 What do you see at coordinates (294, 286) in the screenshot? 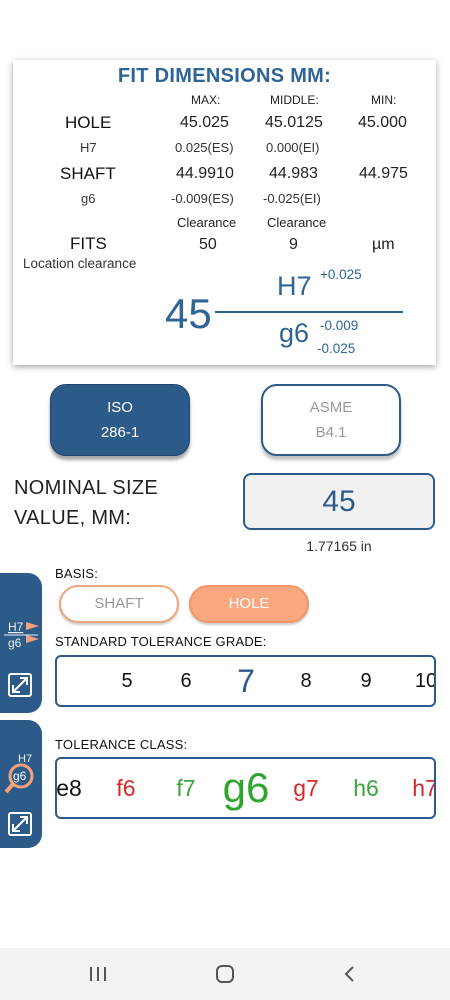
I see `designation-hole-class: H7` at bounding box center [294, 286].